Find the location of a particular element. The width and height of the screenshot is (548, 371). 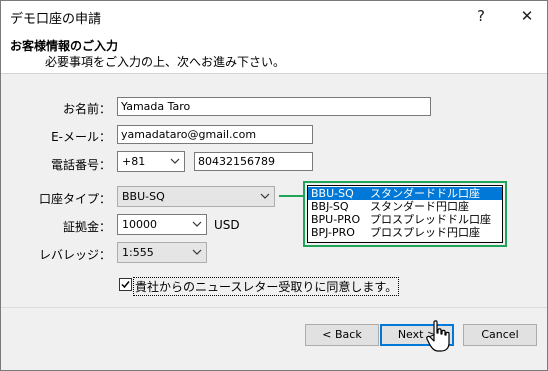

account-type-value: BBU-SQ is located at coordinates (143, 196).